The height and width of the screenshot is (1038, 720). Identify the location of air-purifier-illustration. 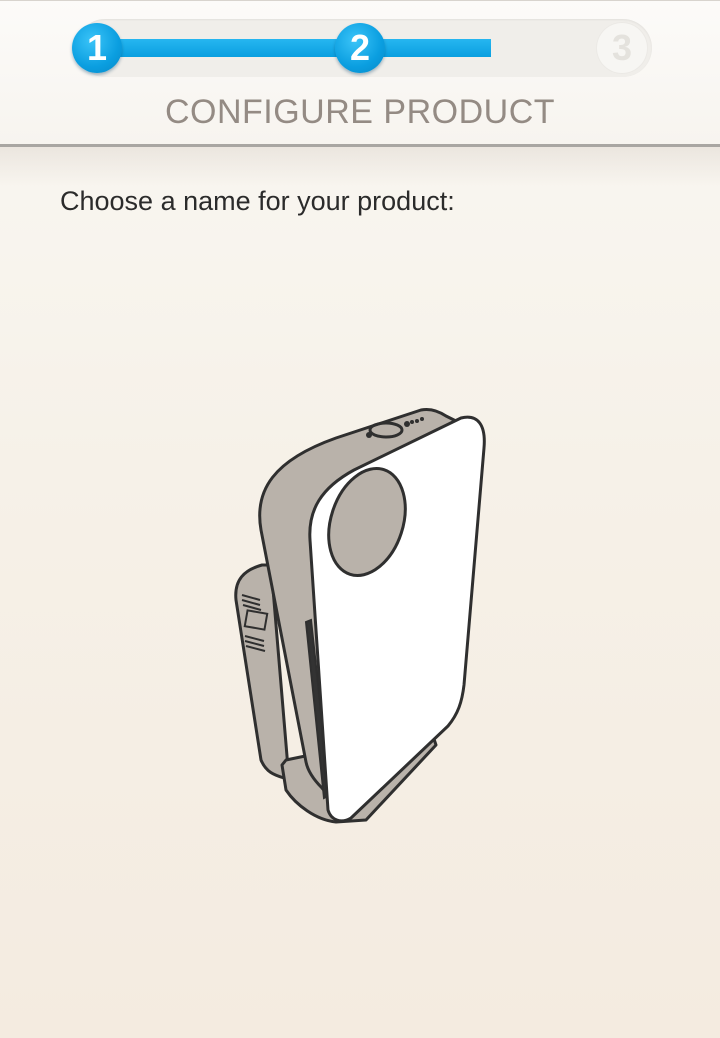
(360, 616).